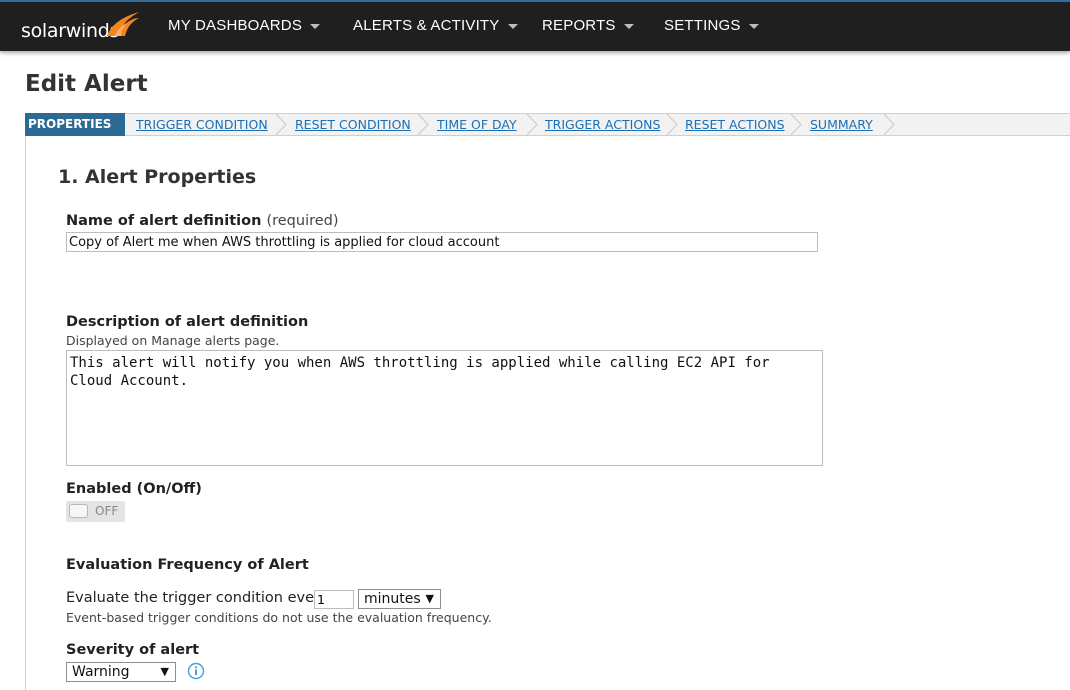 This screenshot has width=1070, height=690. Describe the element at coordinates (702, 25) in the screenshot. I see `nav-label: SETTINGS` at that location.